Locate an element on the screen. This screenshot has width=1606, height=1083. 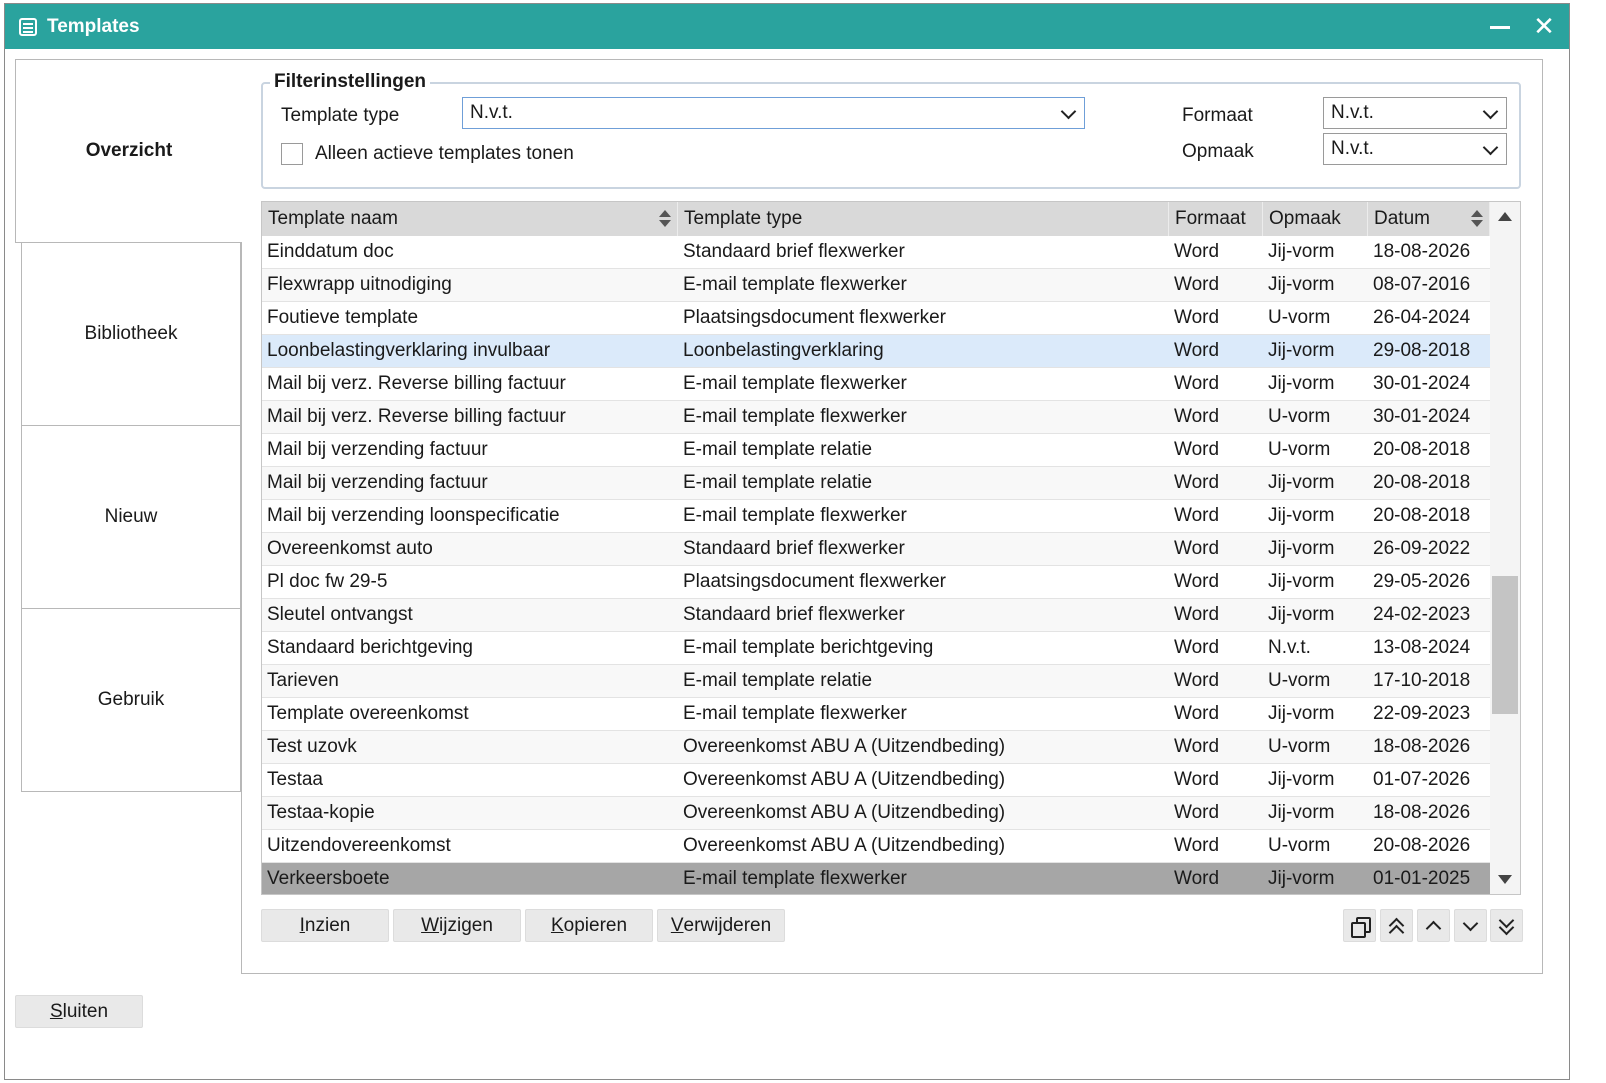
chevron-down-icon is located at coordinates (1490, 111).